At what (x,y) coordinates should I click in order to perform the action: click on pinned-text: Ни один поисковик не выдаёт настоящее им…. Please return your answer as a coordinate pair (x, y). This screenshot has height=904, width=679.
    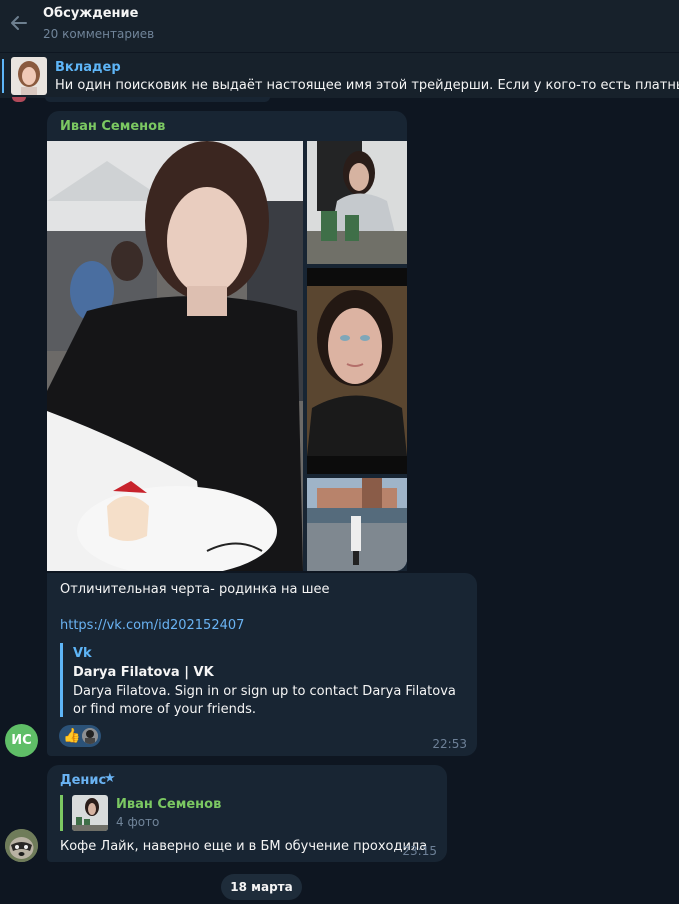
    Looking at the image, I should click on (367, 85).